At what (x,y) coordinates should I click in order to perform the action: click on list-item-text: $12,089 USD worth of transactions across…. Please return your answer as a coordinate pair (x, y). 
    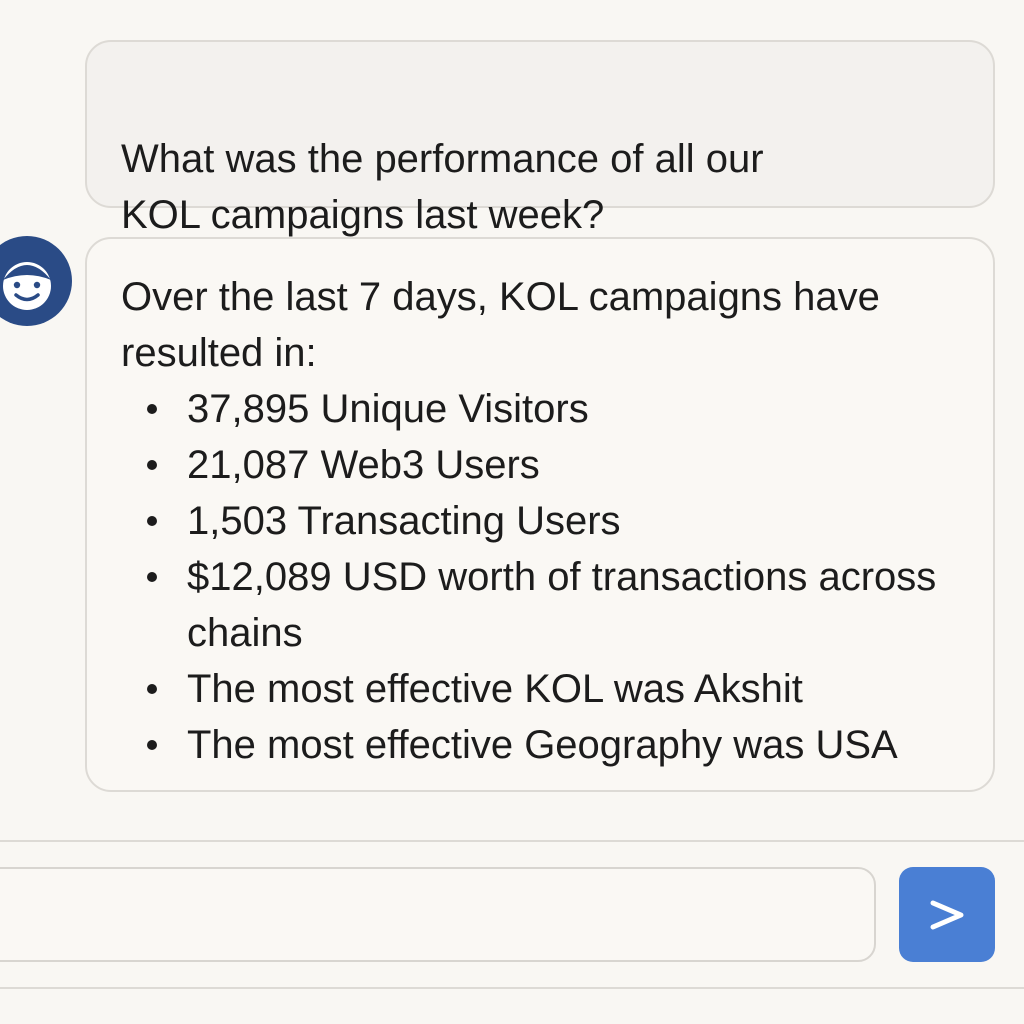
    Looking at the image, I should click on (562, 605).